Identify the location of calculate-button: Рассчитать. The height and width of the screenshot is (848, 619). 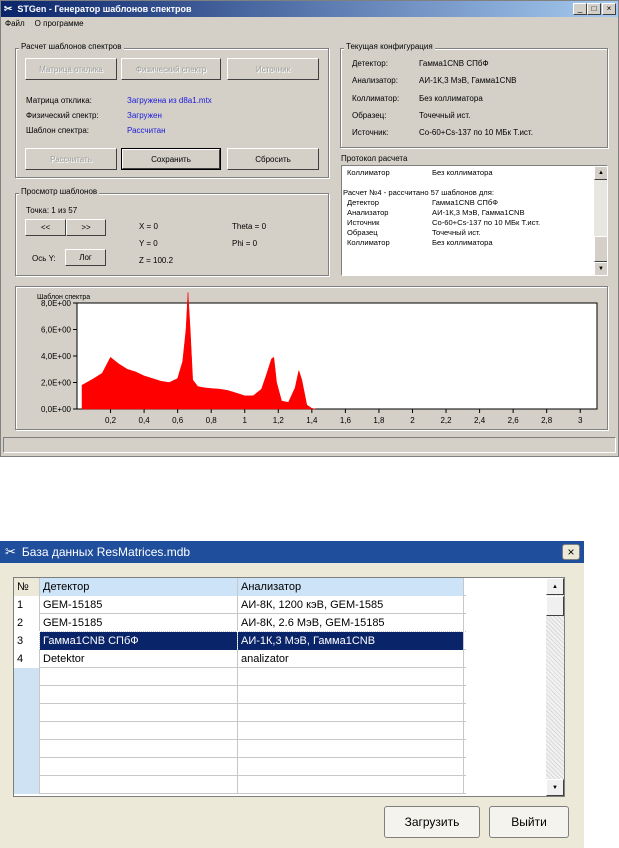
(71, 159).